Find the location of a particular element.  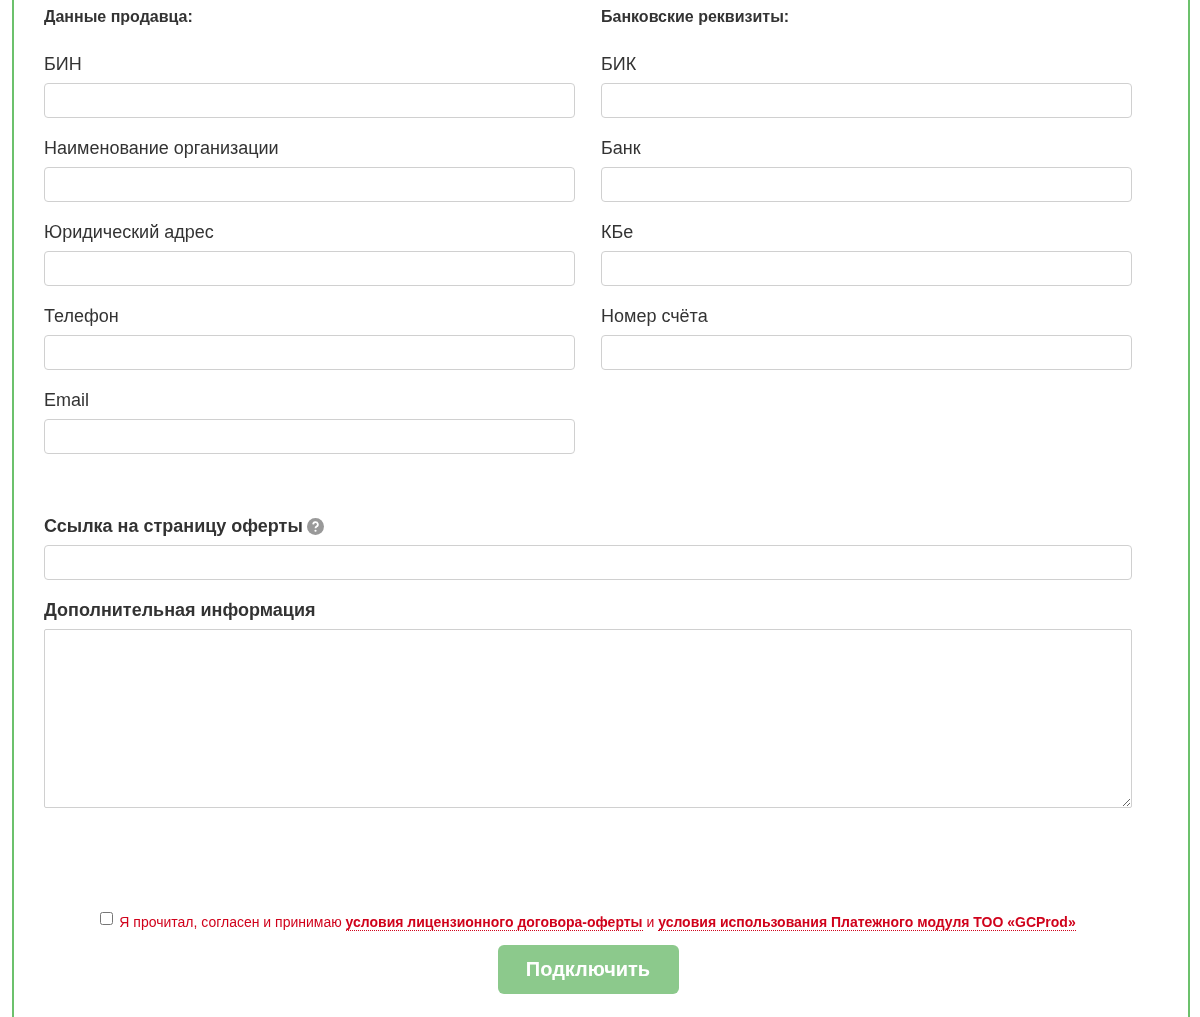

agreement-text: Я прочитал, согласен и принимаю условия лицензионного договора-оферты и условия использования Платежного модуля ТОО «GCProd» is located at coordinates (597, 921).